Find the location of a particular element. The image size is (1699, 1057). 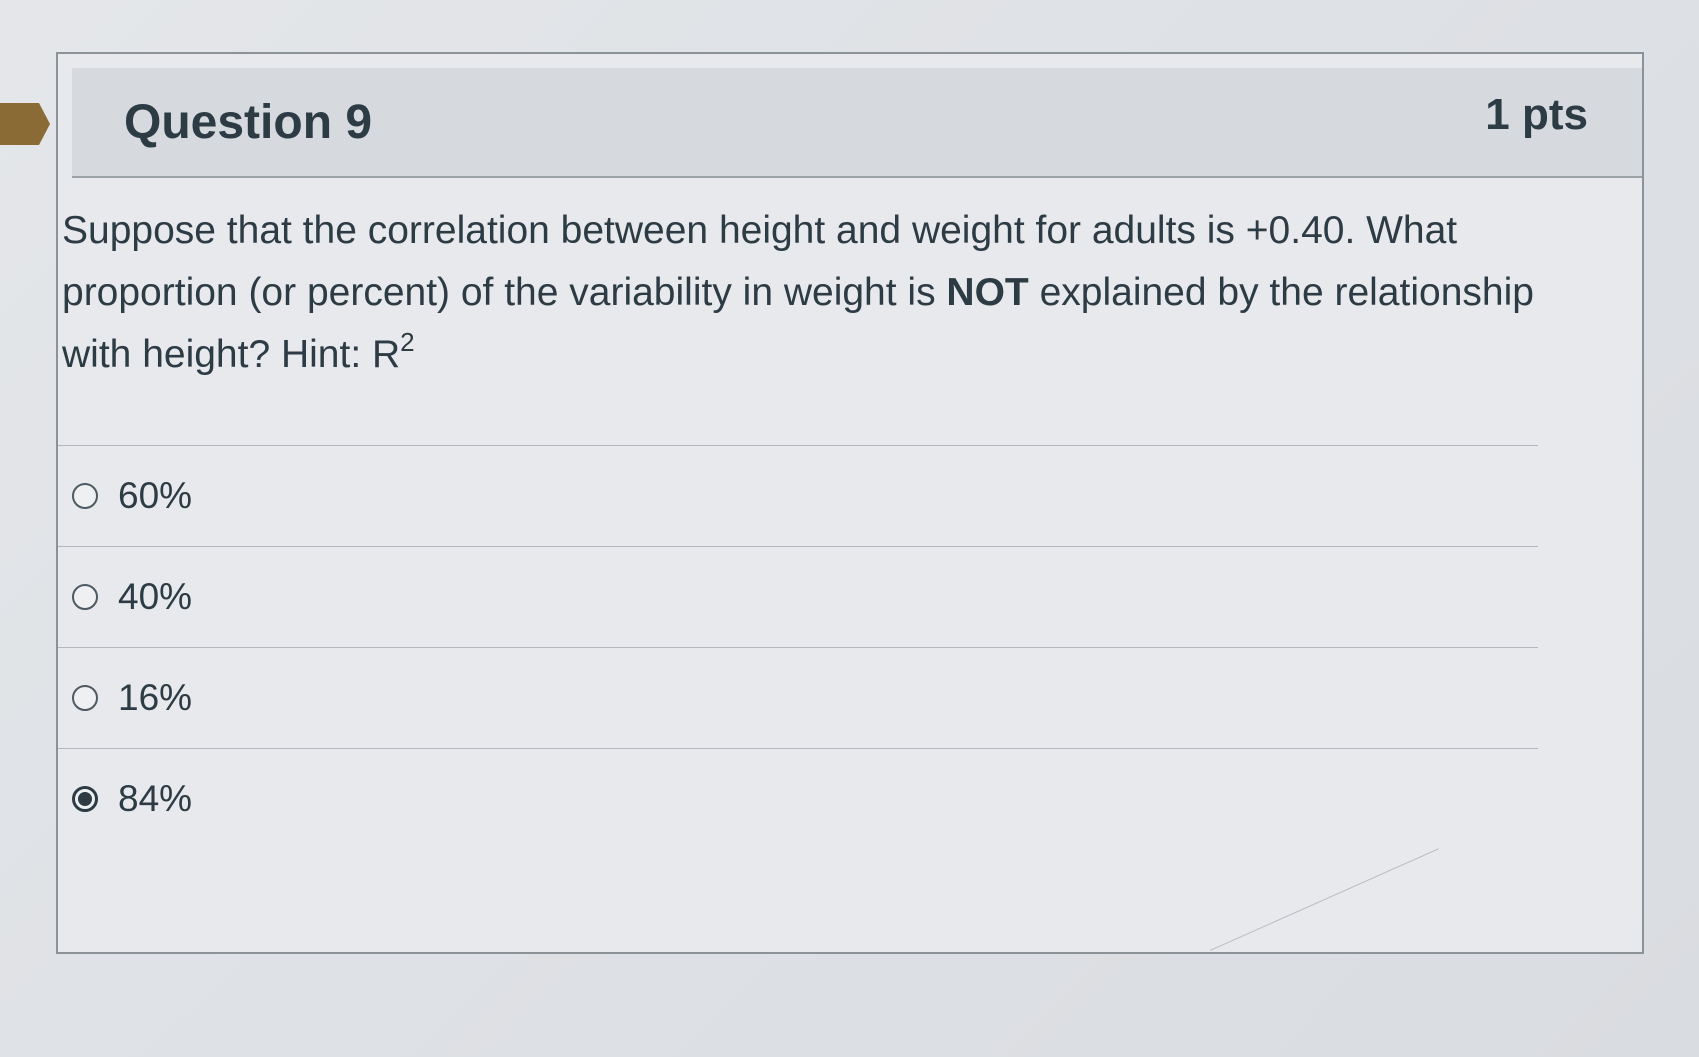

radio-button-selected is located at coordinates (85, 799).